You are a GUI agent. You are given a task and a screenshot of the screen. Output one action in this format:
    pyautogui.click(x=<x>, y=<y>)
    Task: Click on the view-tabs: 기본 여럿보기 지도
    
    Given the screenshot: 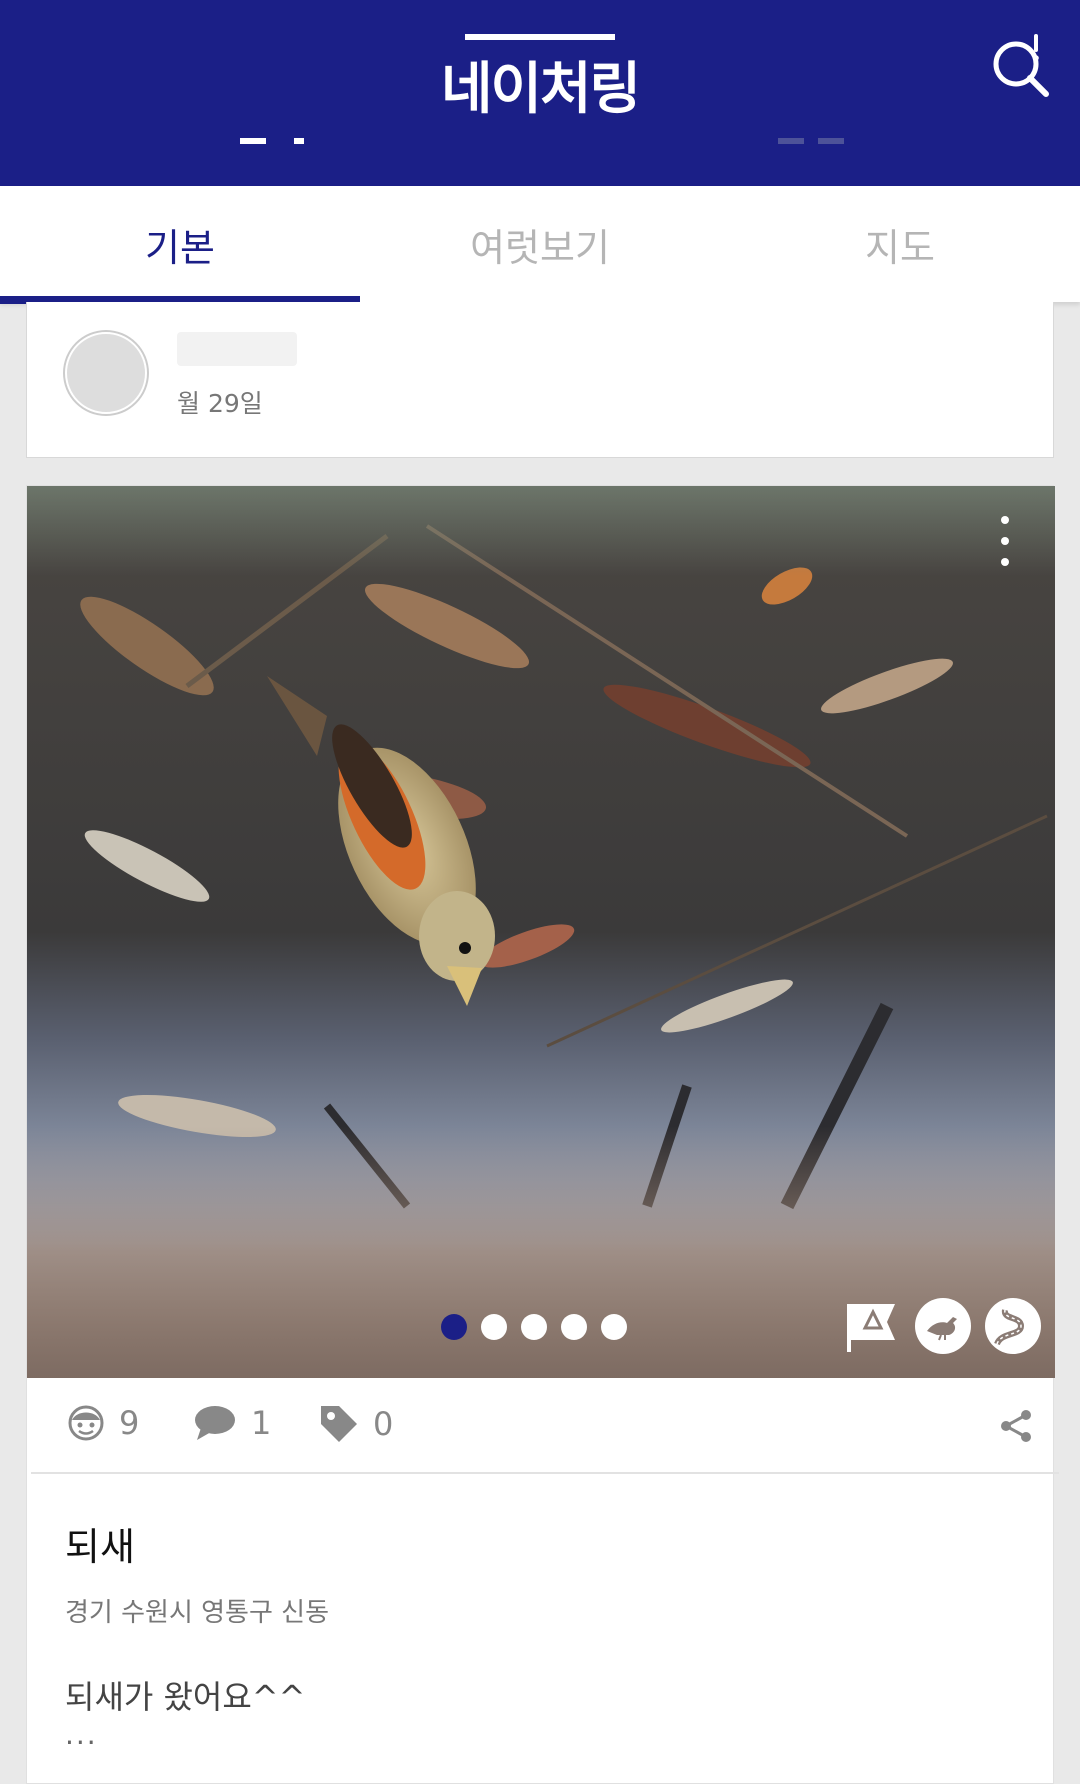 What is the action you would take?
    pyautogui.click(x=540, y=245)
    